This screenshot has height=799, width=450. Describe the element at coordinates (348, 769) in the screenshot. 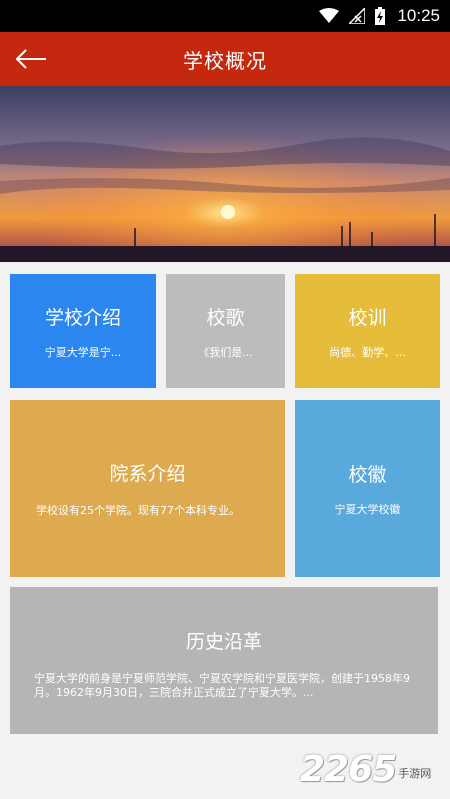

I see `watermark-number: 2265` at that location.